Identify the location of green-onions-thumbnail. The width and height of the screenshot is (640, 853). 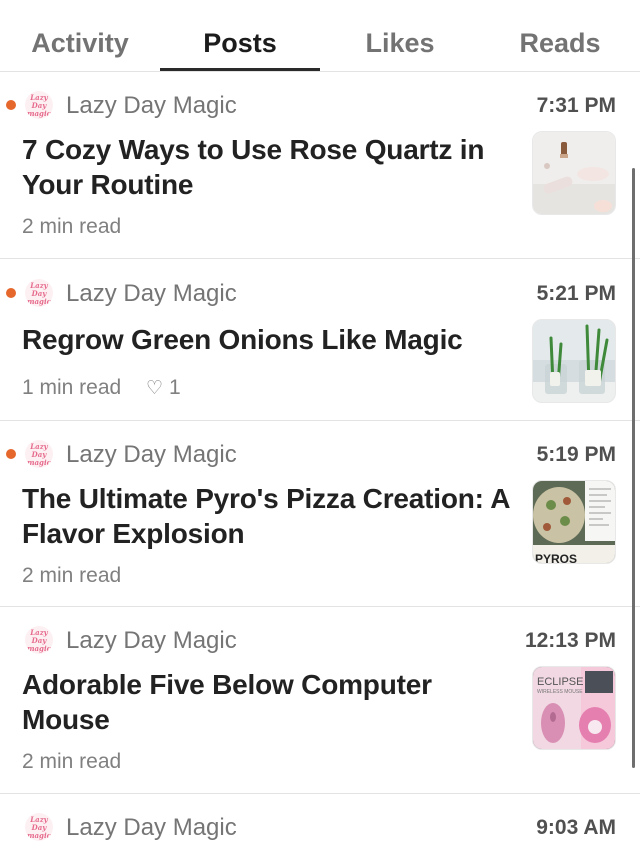
(574, 361).